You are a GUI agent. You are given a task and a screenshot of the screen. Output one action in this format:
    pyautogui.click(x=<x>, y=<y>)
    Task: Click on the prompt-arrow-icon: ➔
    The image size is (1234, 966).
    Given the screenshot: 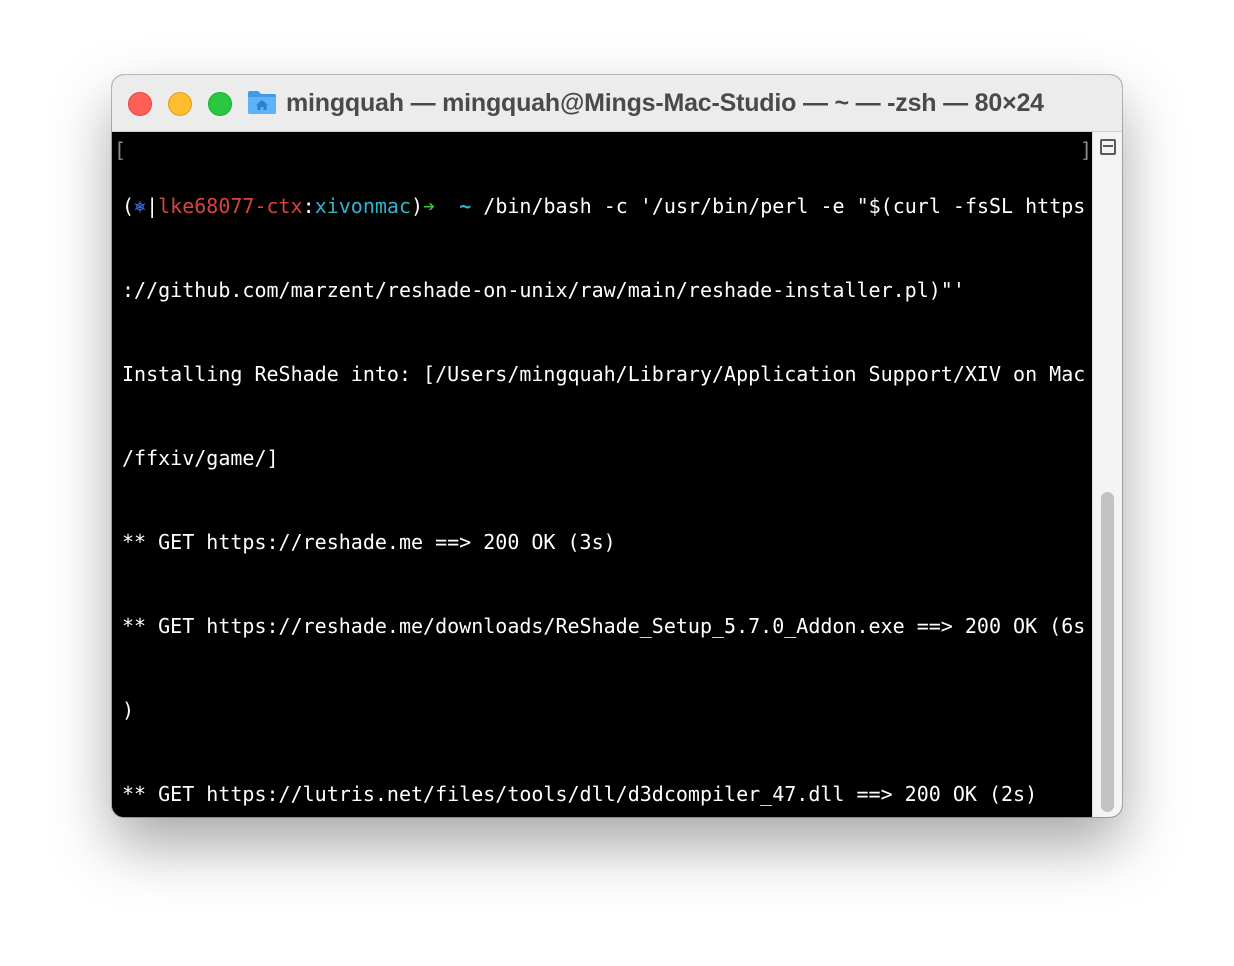 What is the action you would take?
    pyautogui.click(x=429, y=206)
    